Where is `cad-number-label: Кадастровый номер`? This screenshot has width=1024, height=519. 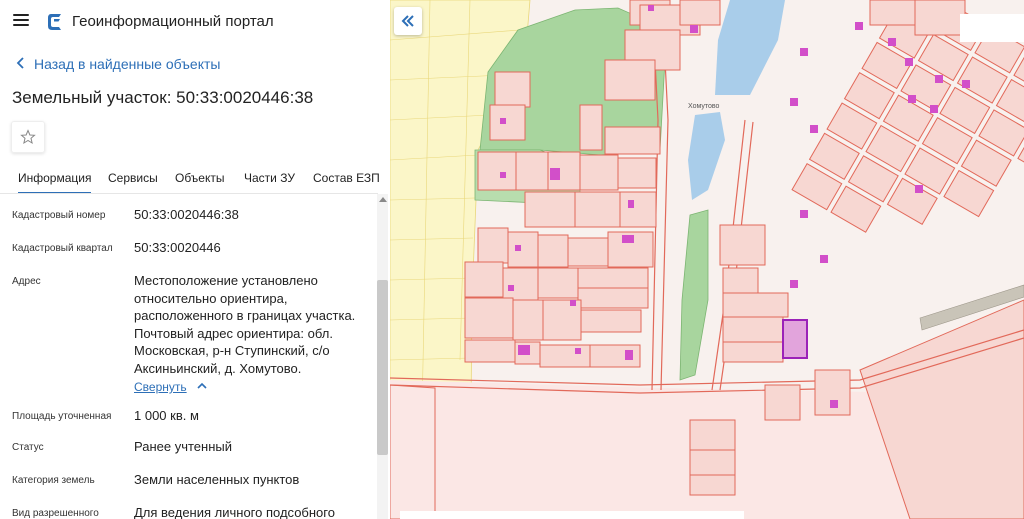 cad-number-label: Кадастровый номер is located at coordinates (59, 215).